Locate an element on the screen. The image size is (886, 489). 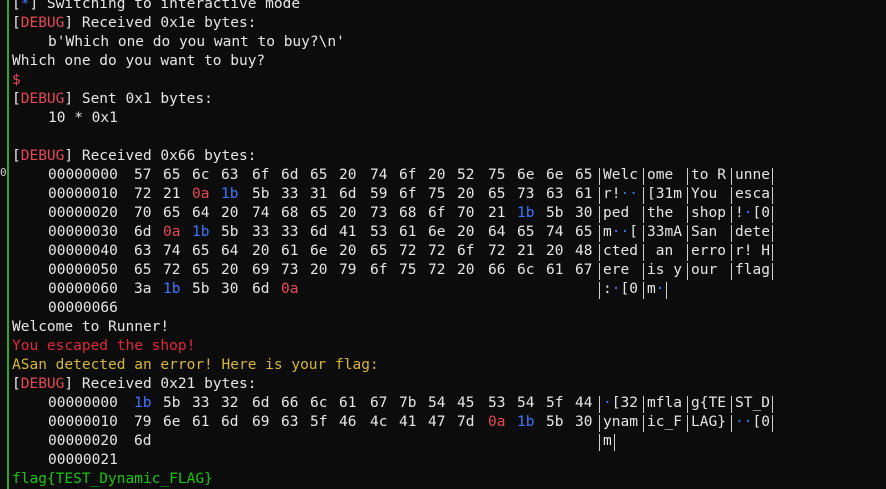
ascii-chunk: m··[ is located at coordinates (620, 232).